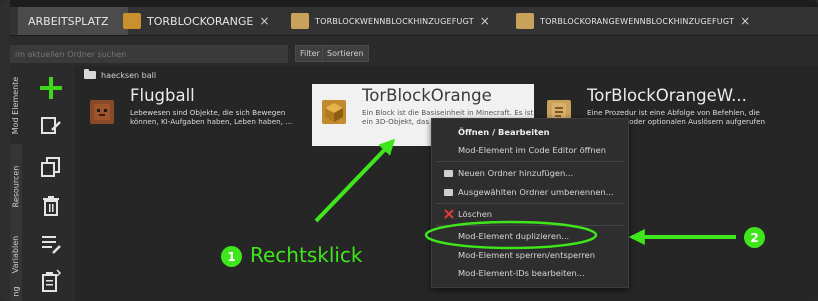 The width and height of the screenshot is (818, 301). I want to click on tab-torblockorange: TORBLOCKORANGE ×, so click(204, 21).